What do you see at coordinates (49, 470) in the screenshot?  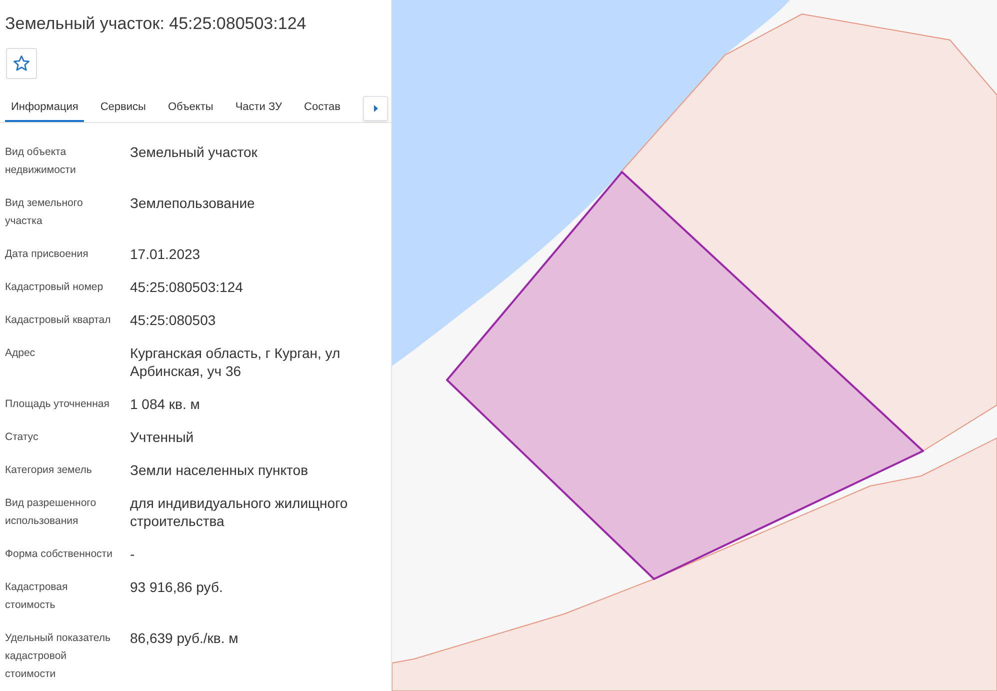 I see `property-label: Категория земель` at bounding box center [49, 470].